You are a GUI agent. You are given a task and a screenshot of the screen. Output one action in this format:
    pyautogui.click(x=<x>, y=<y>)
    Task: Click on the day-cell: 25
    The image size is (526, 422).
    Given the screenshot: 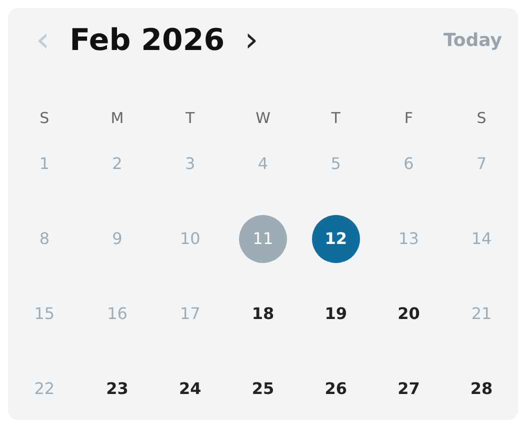 What is the action you would take?
    pyautogui.click(x=262, y=389)
    